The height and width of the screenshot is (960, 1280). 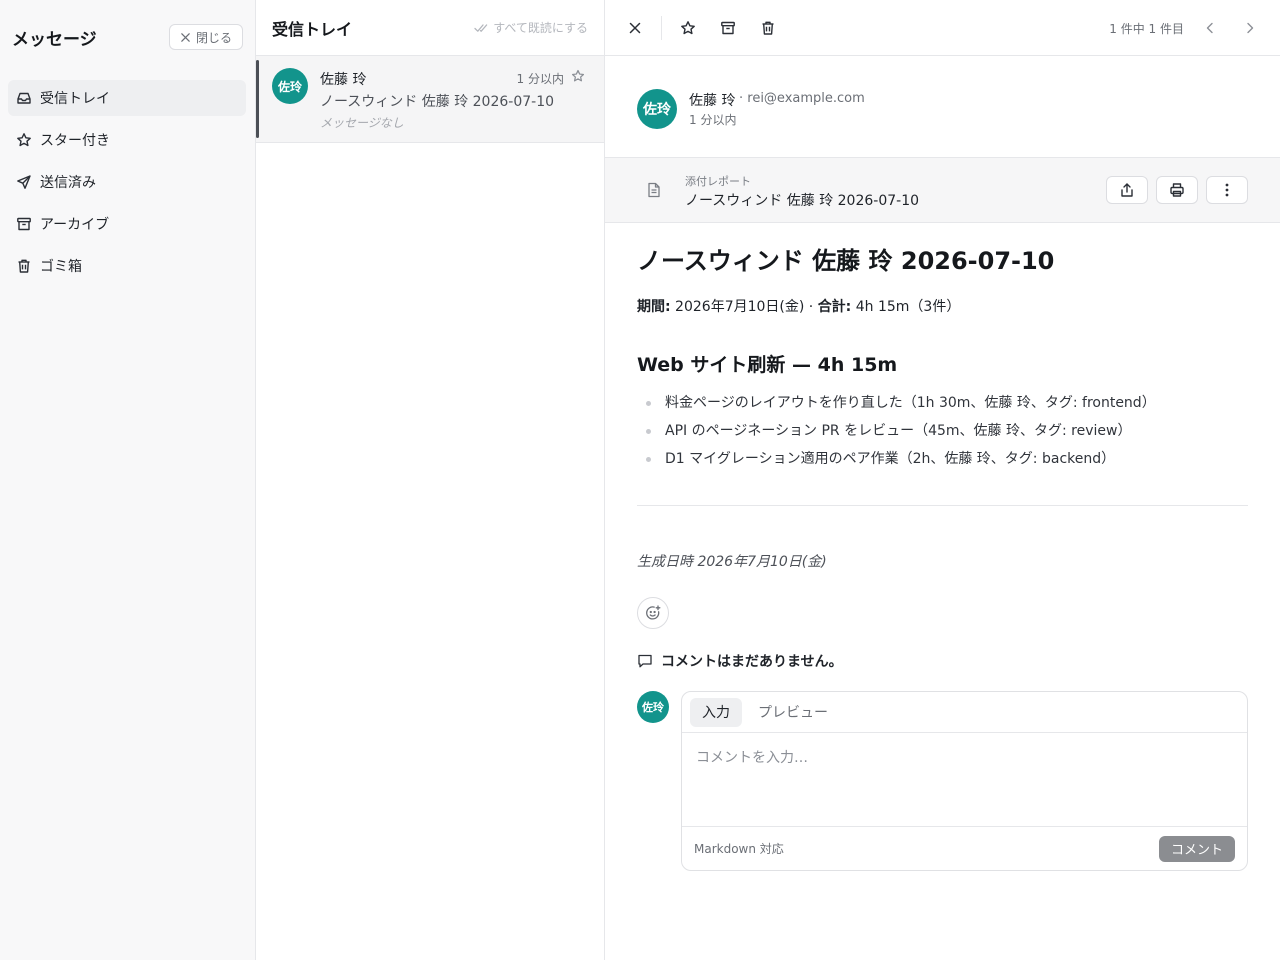 I want to click on sent-time: 1 分以内, so click(x=713, y=120).